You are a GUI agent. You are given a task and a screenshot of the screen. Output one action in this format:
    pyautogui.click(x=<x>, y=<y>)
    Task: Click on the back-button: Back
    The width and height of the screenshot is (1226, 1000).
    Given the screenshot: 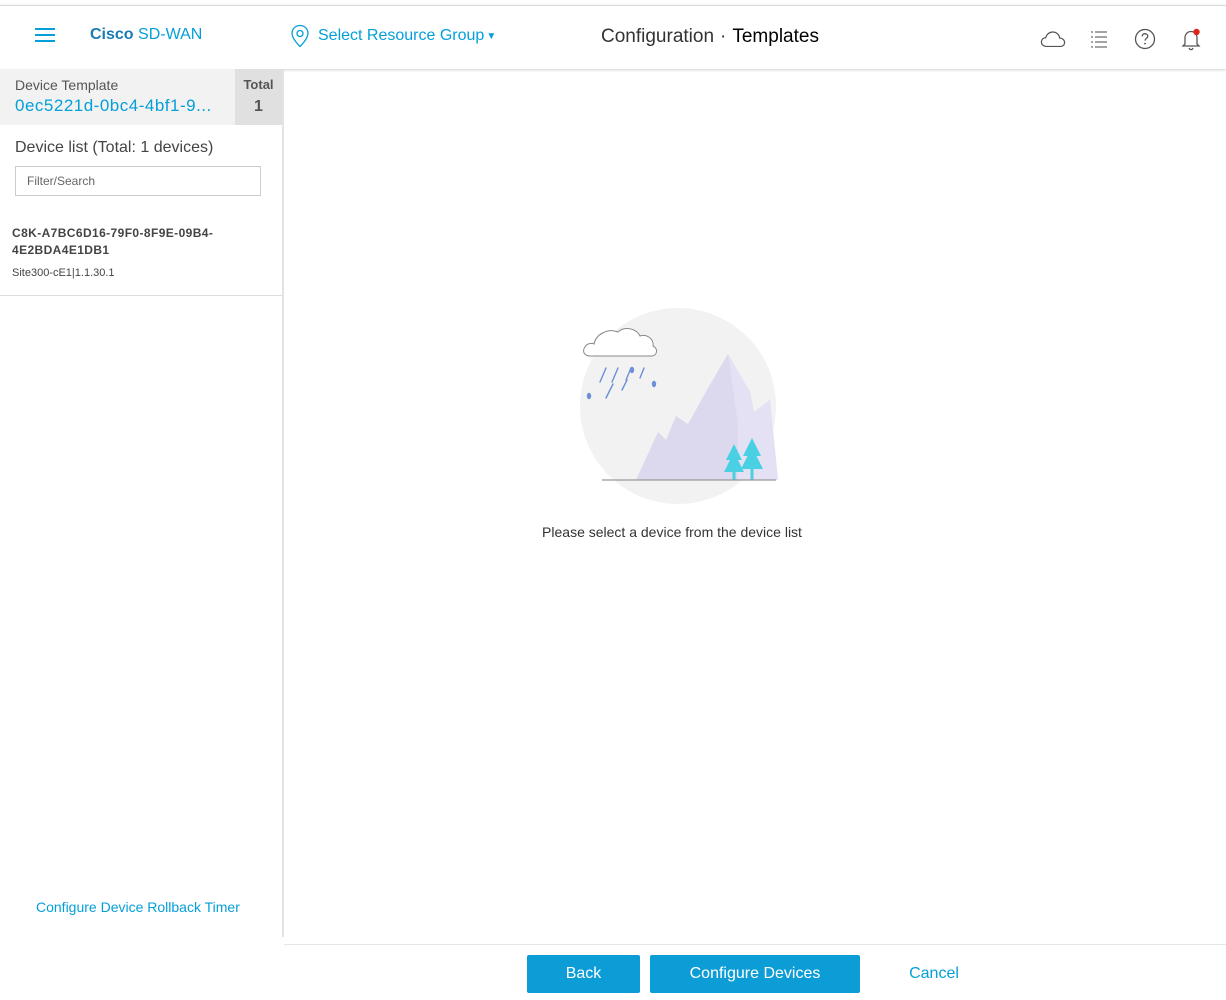 What is the action you would take?
    pyautogui.click(x=583, y=974)
    